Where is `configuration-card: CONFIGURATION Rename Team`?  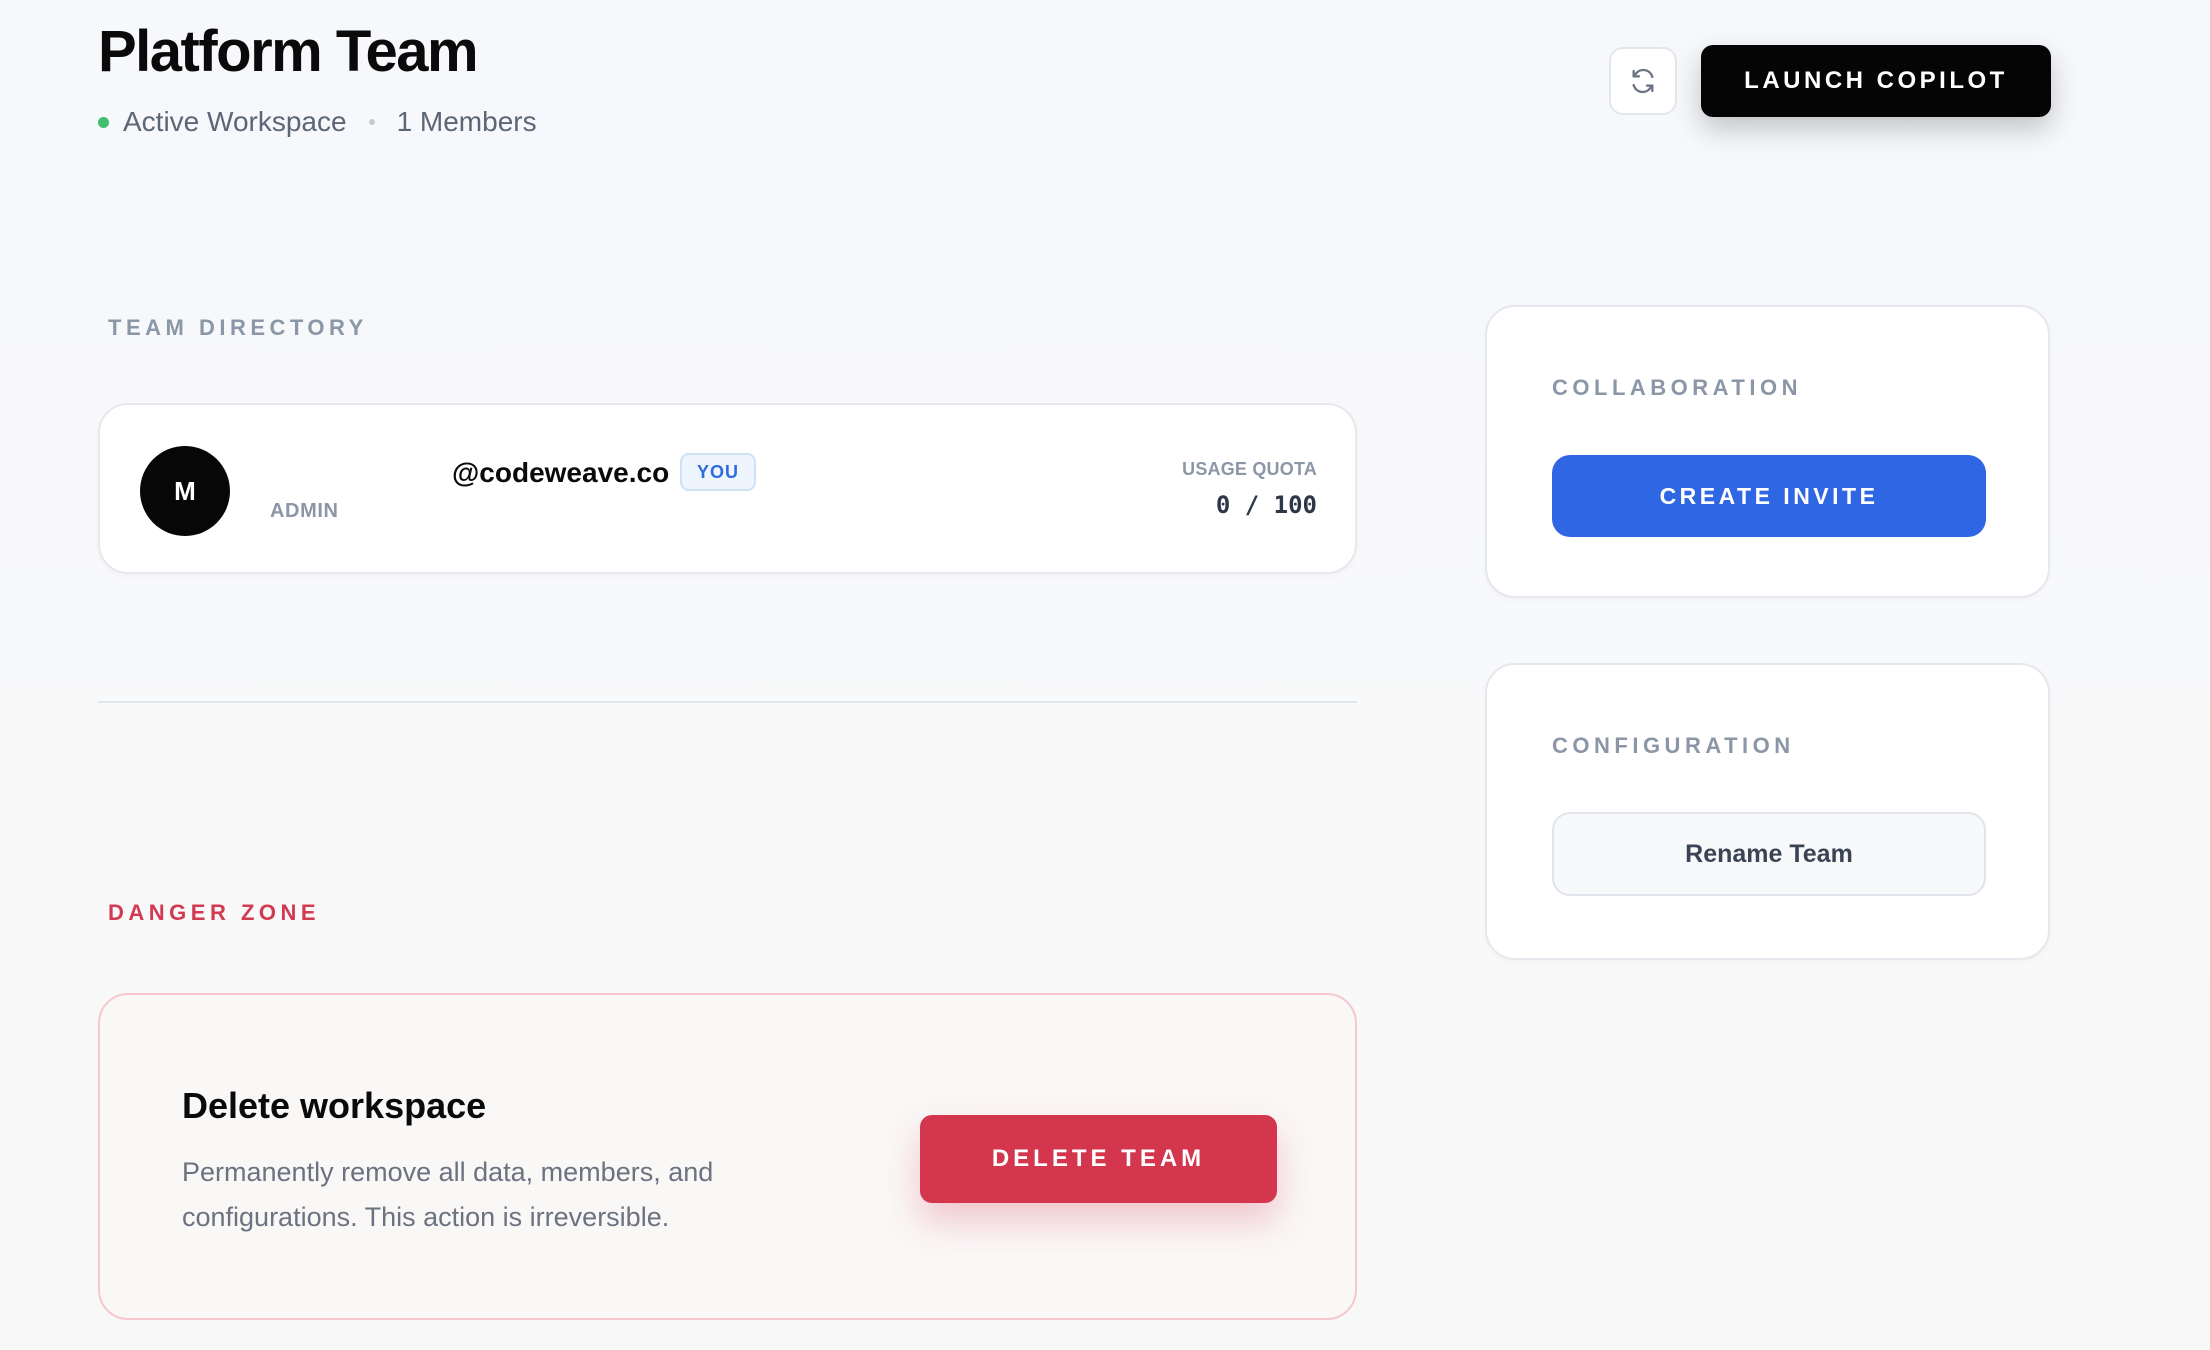 configuration-card: CONFIGURATION Rename Team is located at coordinates (1767, 811).